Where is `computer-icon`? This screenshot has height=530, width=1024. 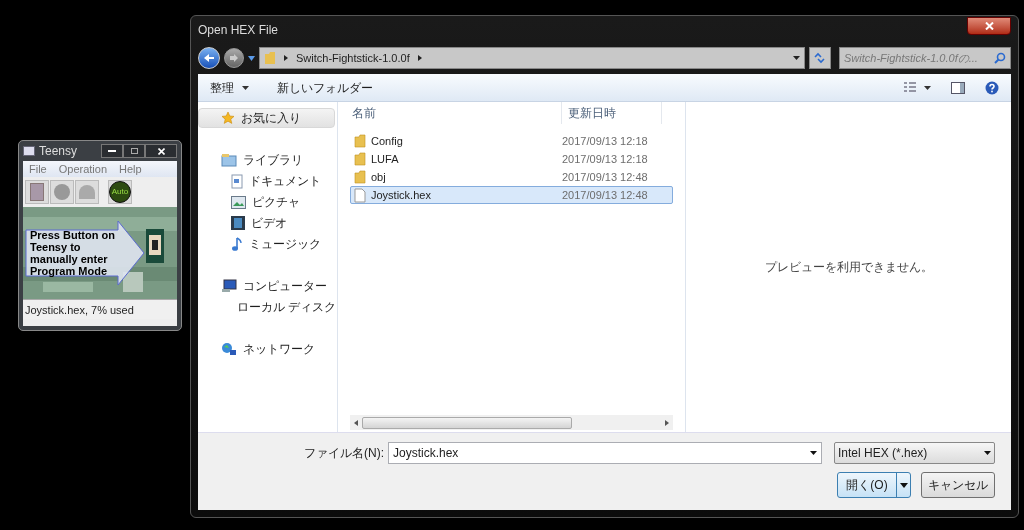 computer-icon is located at coordinates (229, 286).